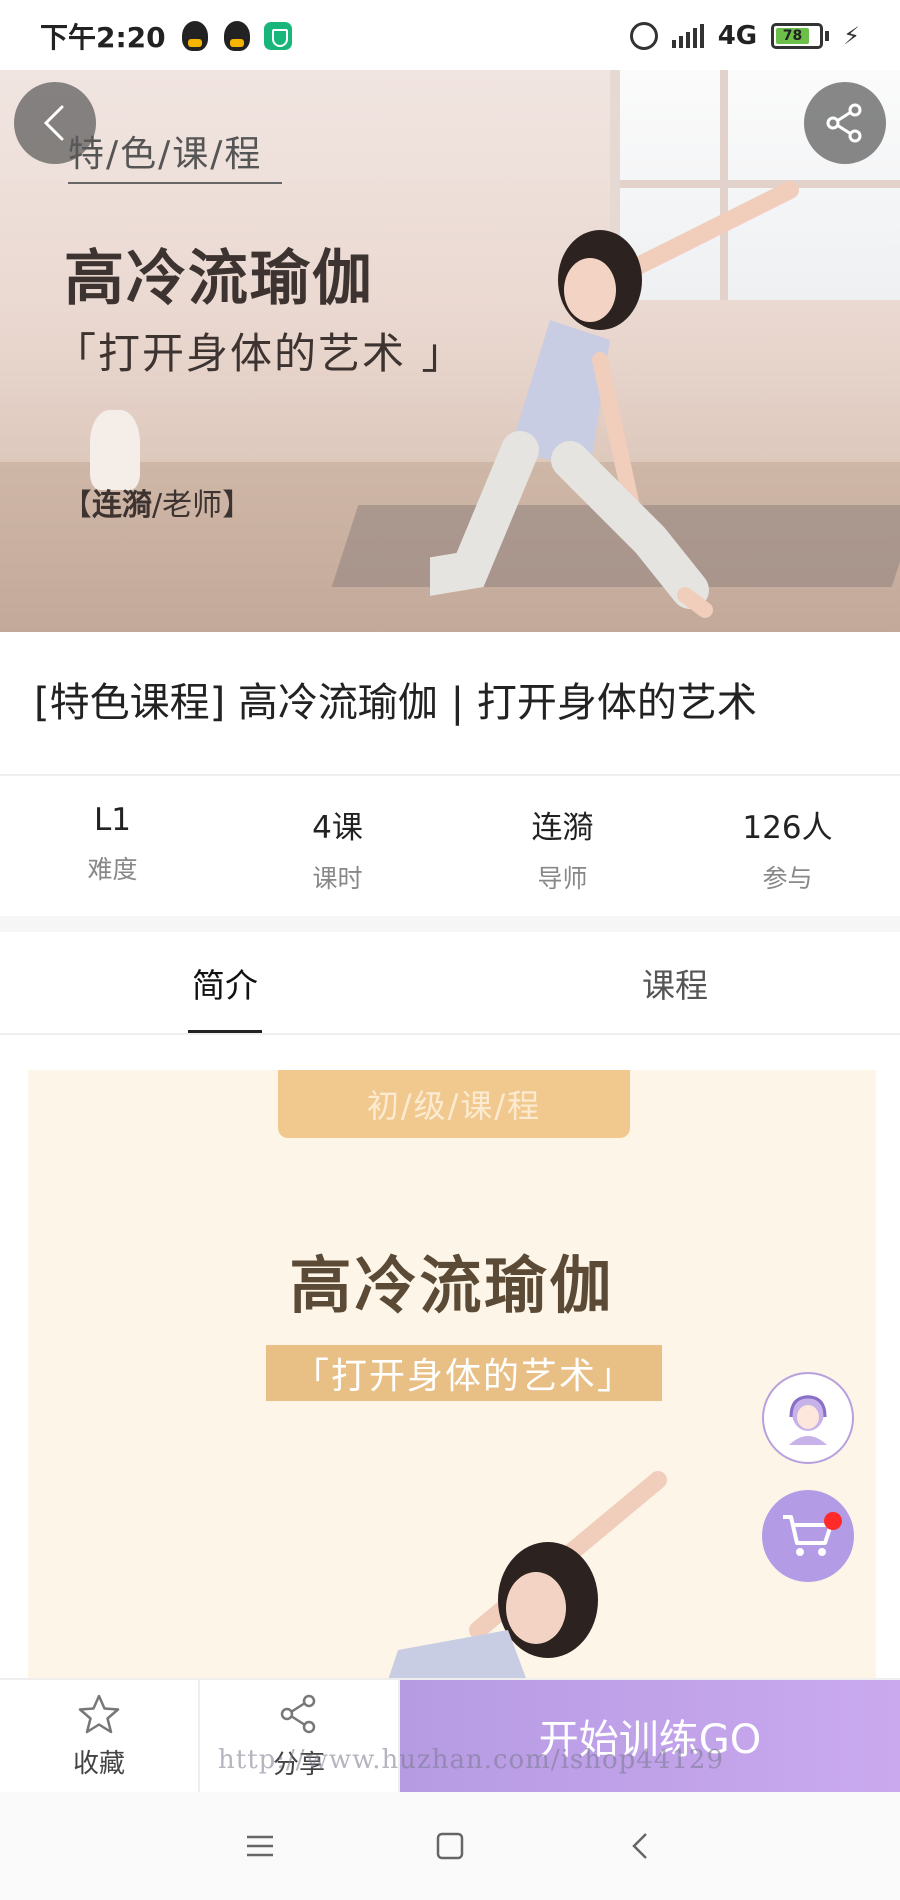 The image size is (900, 1900). I want to click on tab-intro: 简介, so click(225, 982).